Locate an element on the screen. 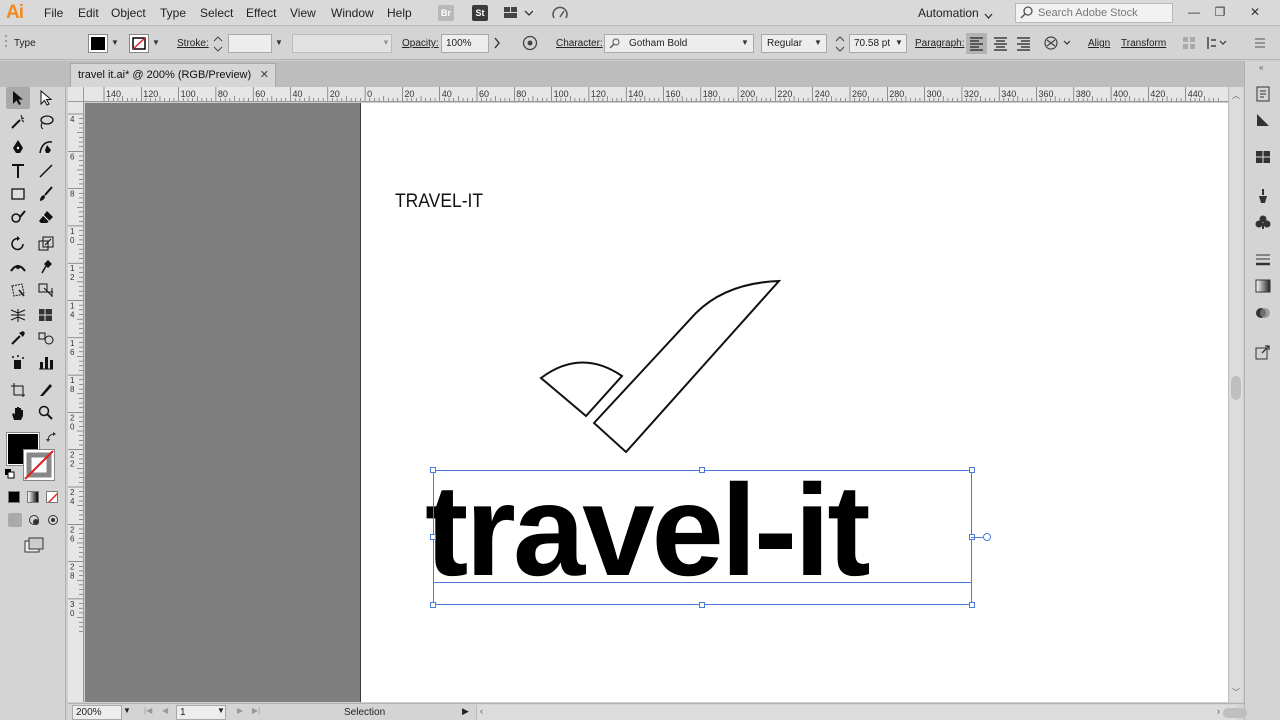 The width and height of the screenshot is (1280, 720). zoom-tool is located at coordinates (46, 413).